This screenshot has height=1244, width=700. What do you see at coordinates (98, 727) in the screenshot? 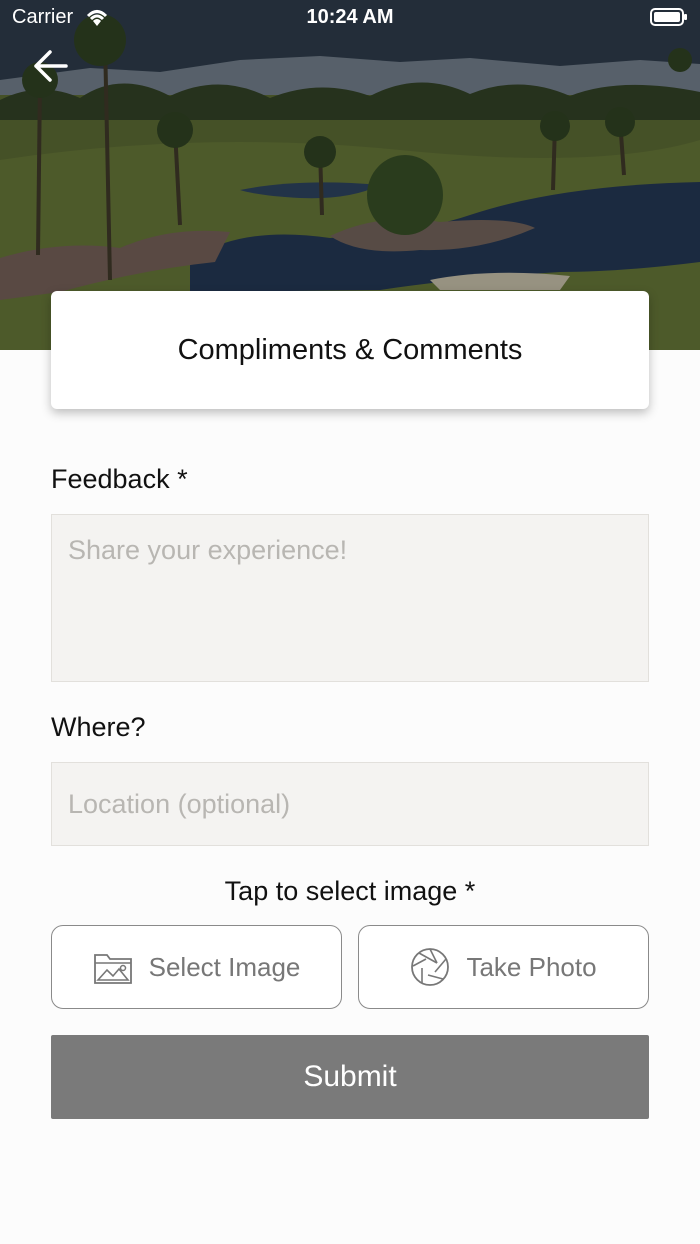
I see `where-label: Where?` at bounding box center [98, 727].